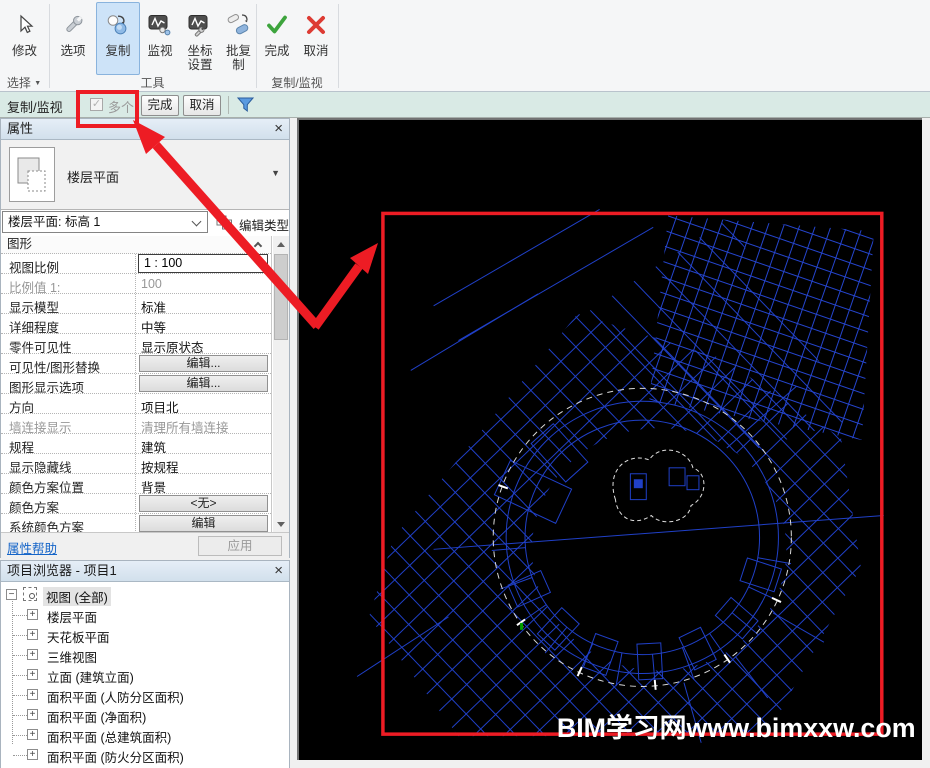 This screenshot has width=930, height=768. I want to click on tree-root-row: − 视图 (全部), so click(145, 595).